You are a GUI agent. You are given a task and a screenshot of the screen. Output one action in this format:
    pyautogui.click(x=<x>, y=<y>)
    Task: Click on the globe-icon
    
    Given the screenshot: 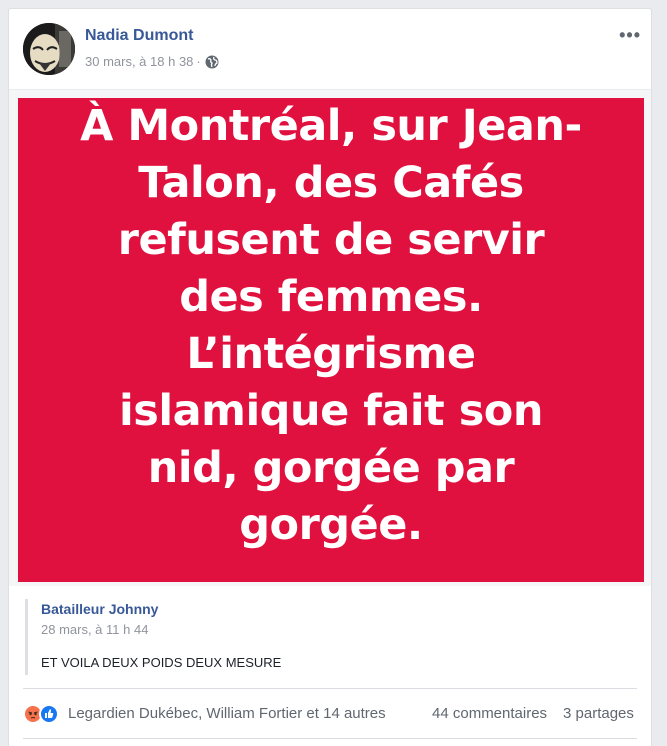 What is the action you would take?
    pyautogui.click(x=212, y=62)
    